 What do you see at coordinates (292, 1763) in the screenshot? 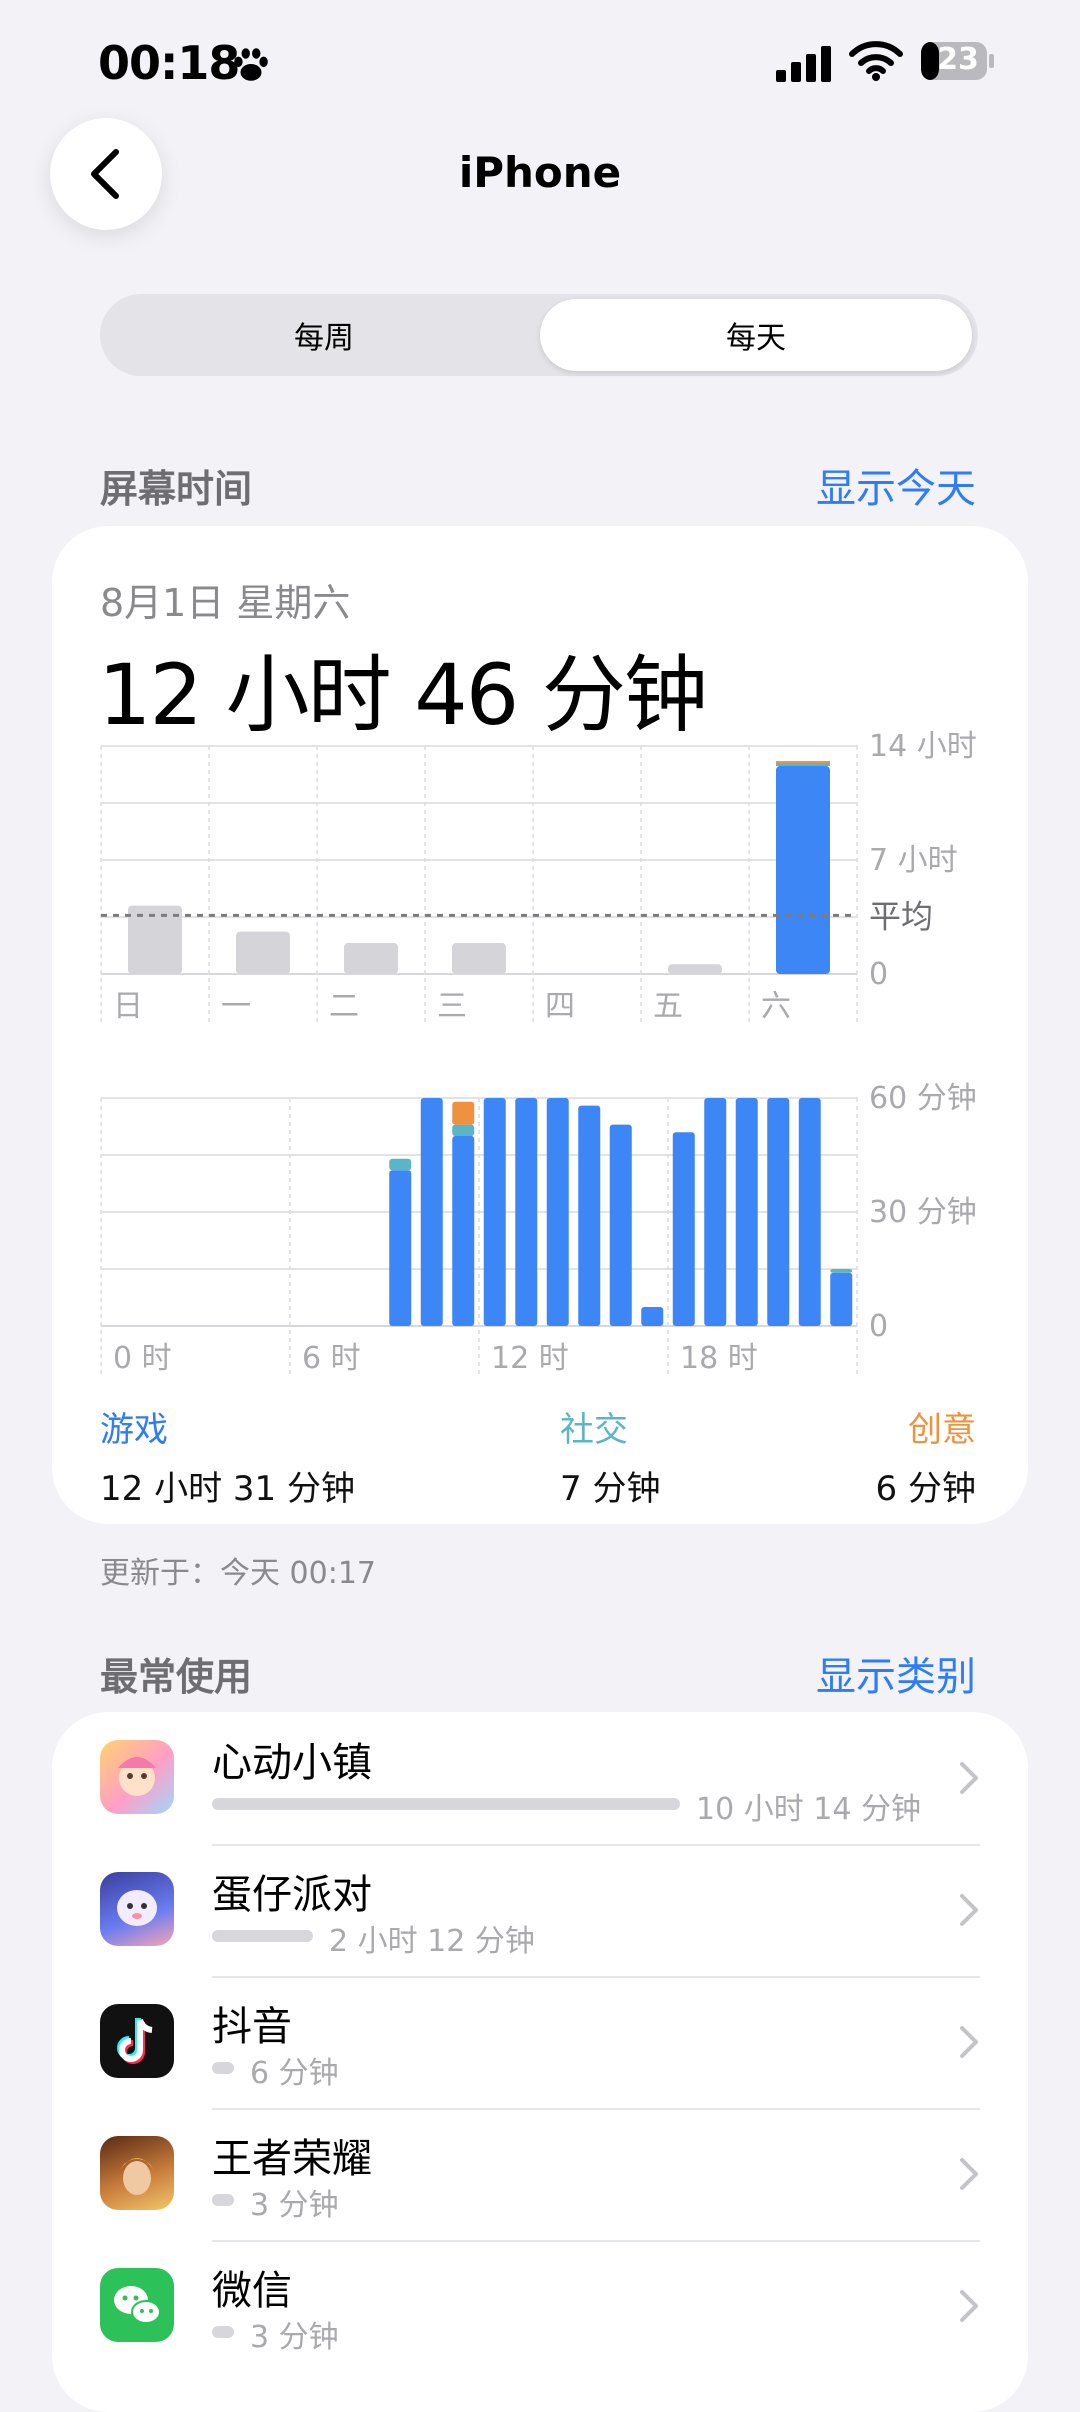
I see `app-name: 心动小镇` at bounding box center [292, 1763].